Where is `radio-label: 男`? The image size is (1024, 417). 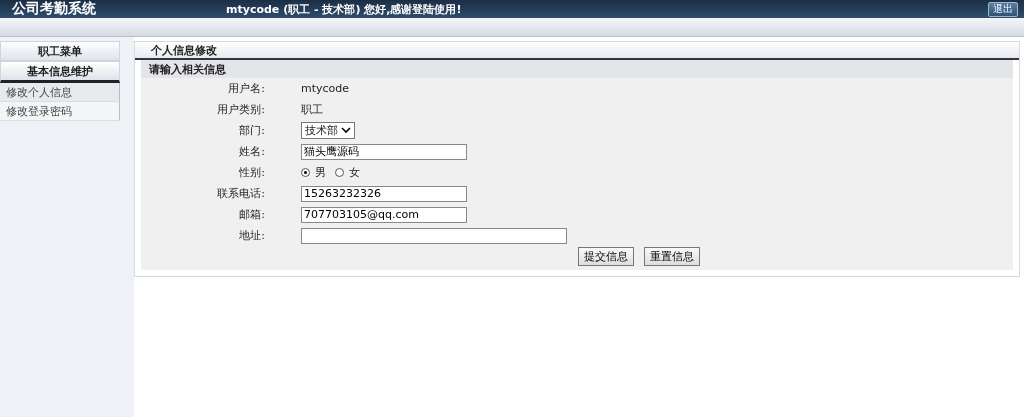
radio-label: 男 is located at coordinates (320, 172).